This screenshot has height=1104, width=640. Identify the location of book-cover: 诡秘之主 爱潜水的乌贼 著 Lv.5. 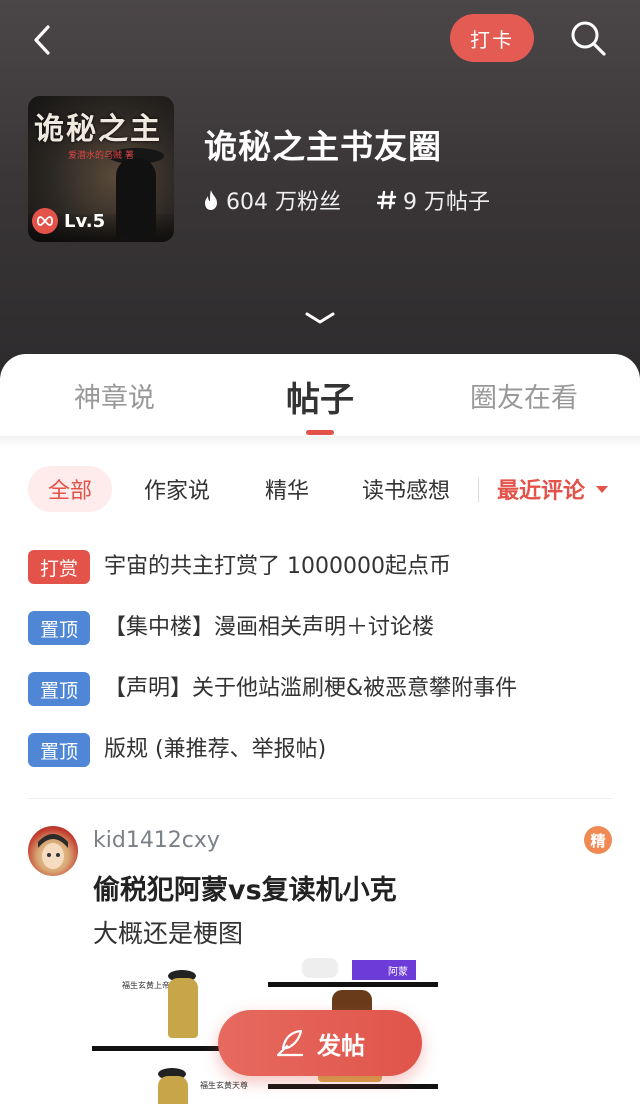
(101, 169).